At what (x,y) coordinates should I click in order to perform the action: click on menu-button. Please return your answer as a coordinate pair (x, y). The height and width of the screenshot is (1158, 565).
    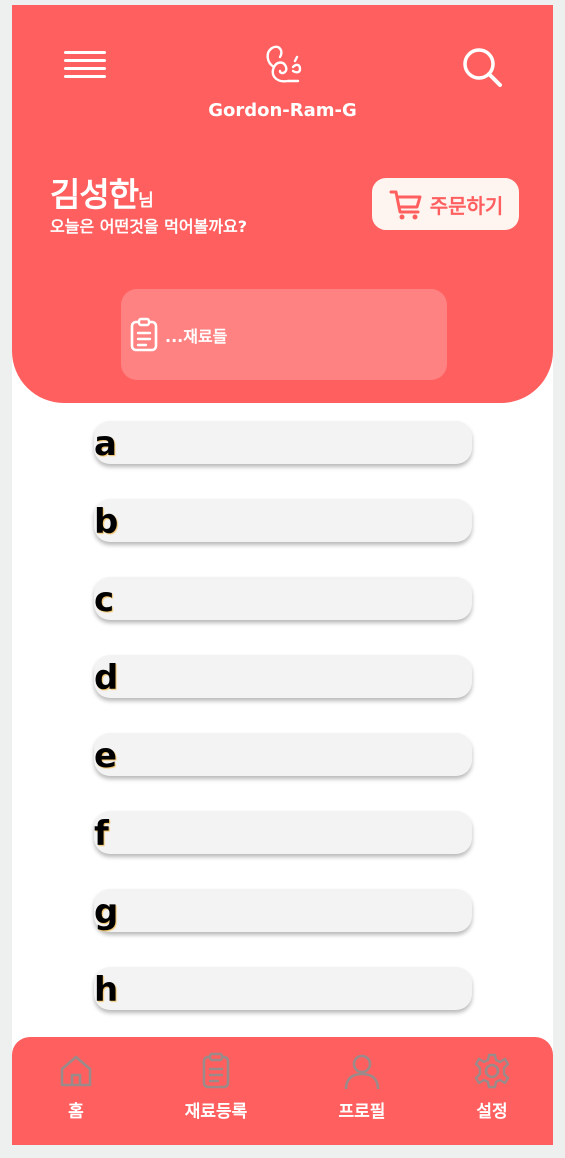
    Looking at the image, I should click on (85, 66).